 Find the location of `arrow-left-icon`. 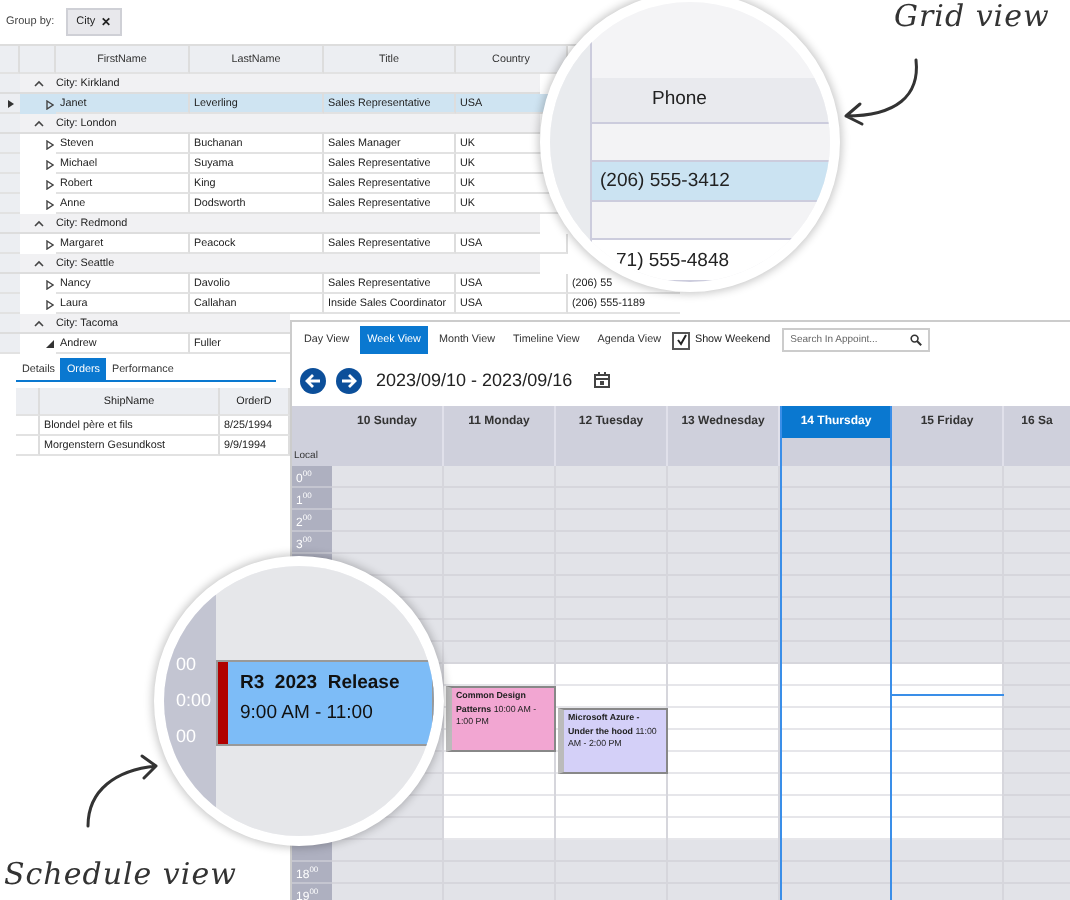

arrow-left-icon is located at coordinates (313, 380).